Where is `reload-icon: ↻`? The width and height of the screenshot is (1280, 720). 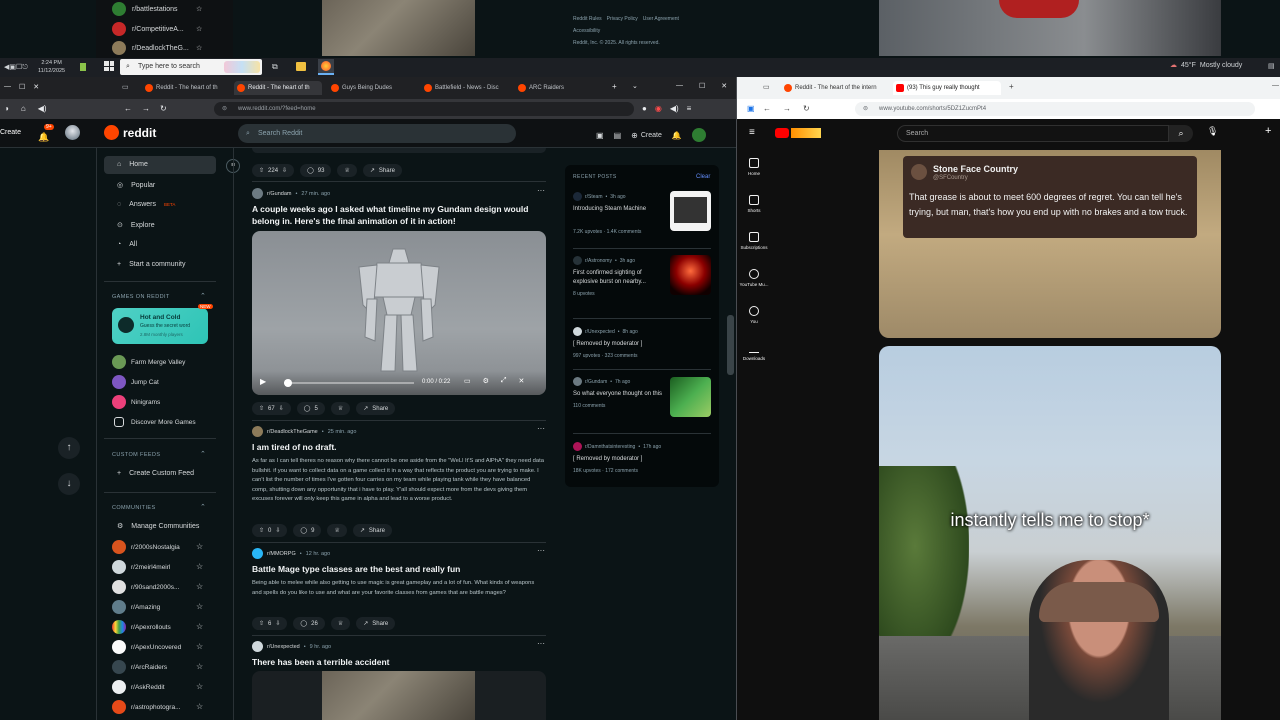 reload-icon: ↻ is located at coordinates (163, 108).